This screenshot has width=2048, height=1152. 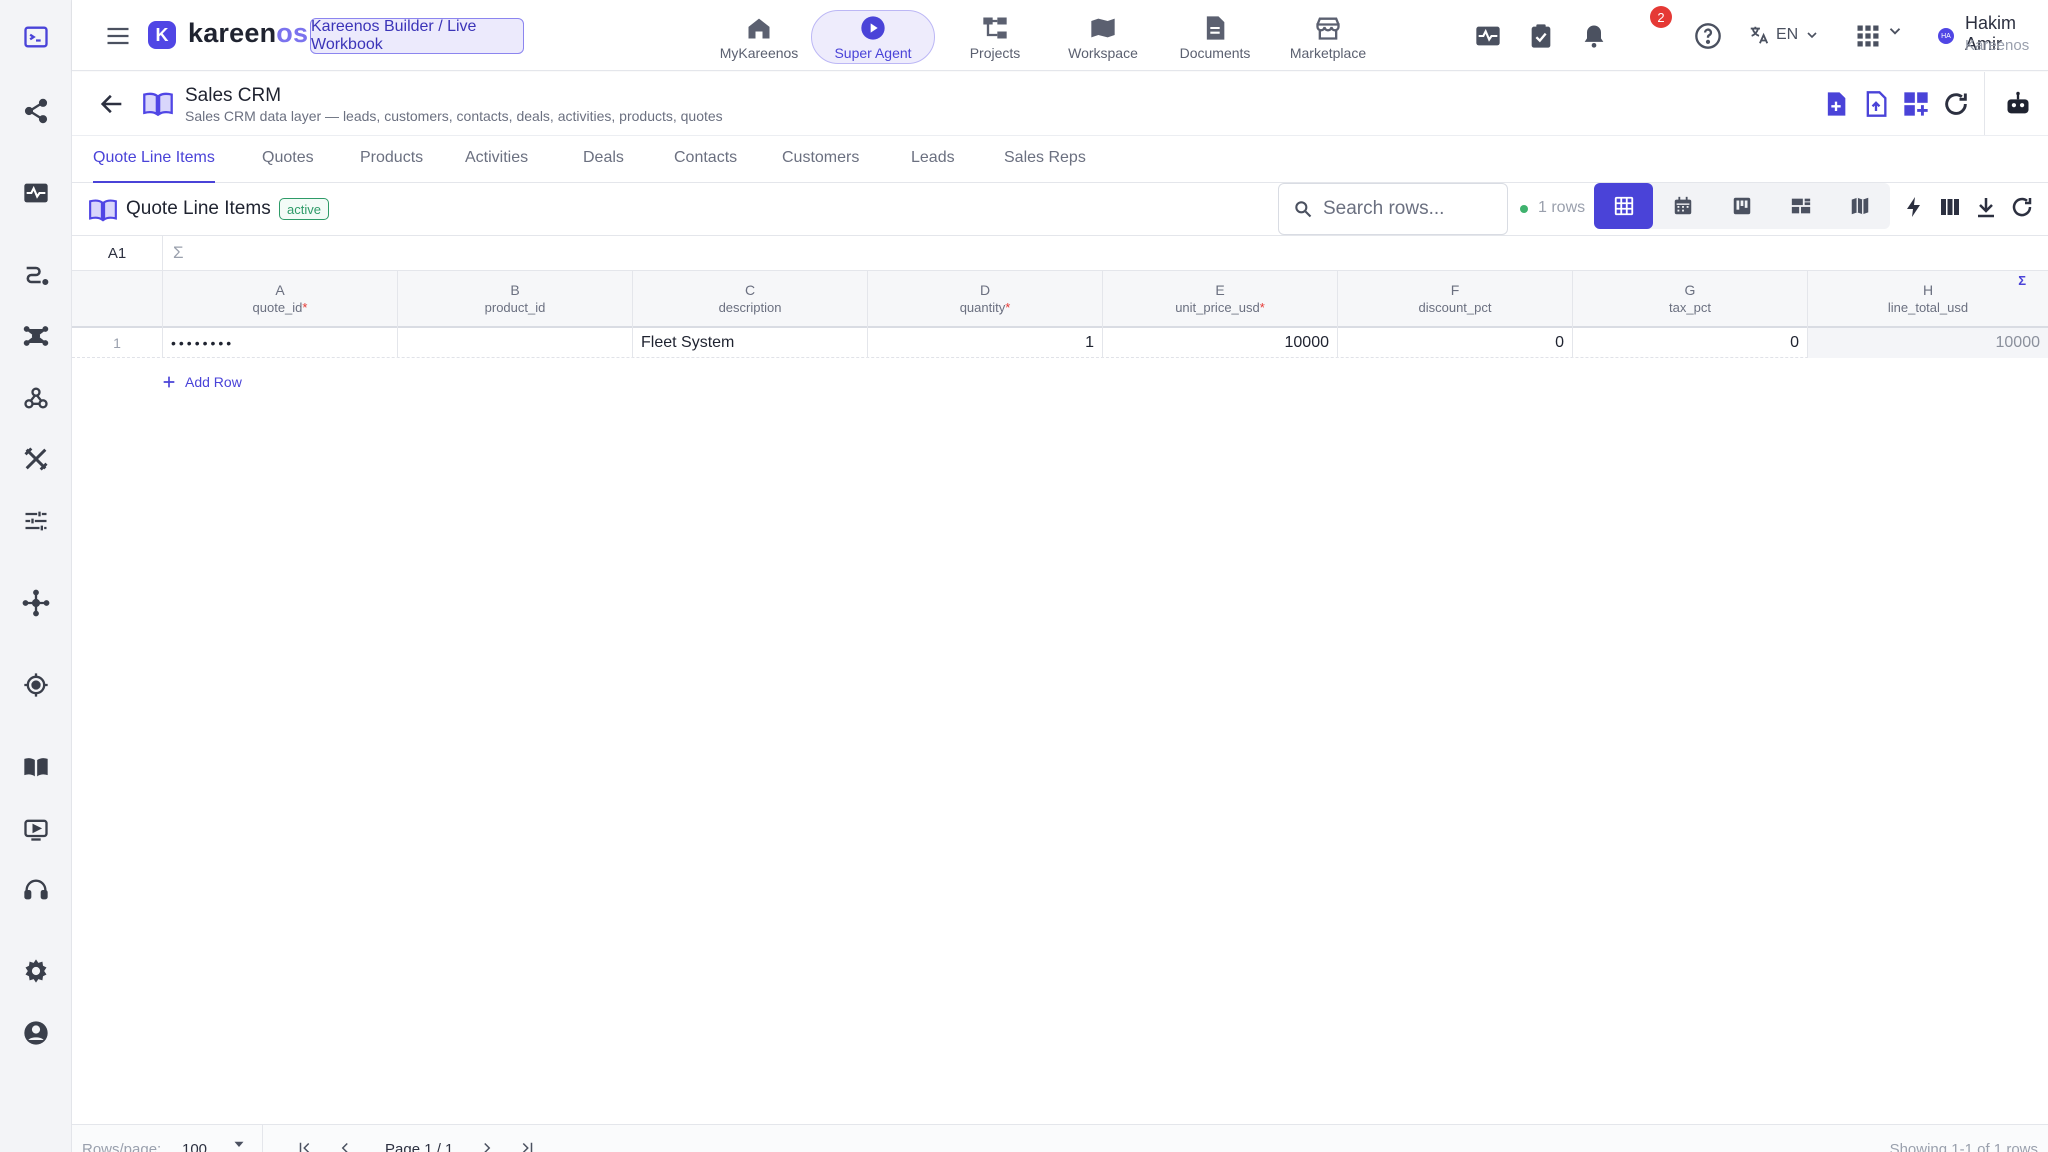 What do you see at coordinates (1661, 17) in the screenshot?
I see `notification-count-badge: 2` at bounding box center [1661, 17].